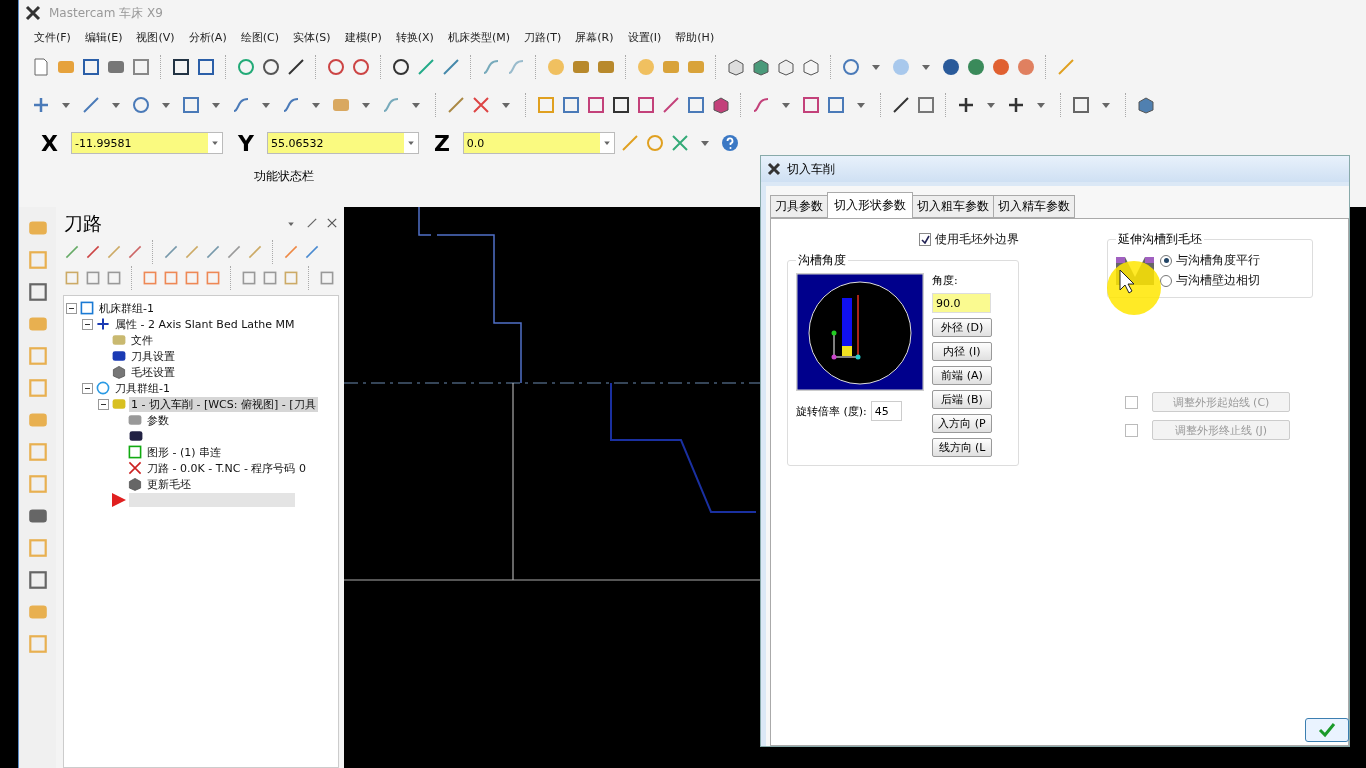 Image resolution: width=1366 pixels, height=768 pixels. I want to click on tree-item: 更新毛坯, so click(169, 484).